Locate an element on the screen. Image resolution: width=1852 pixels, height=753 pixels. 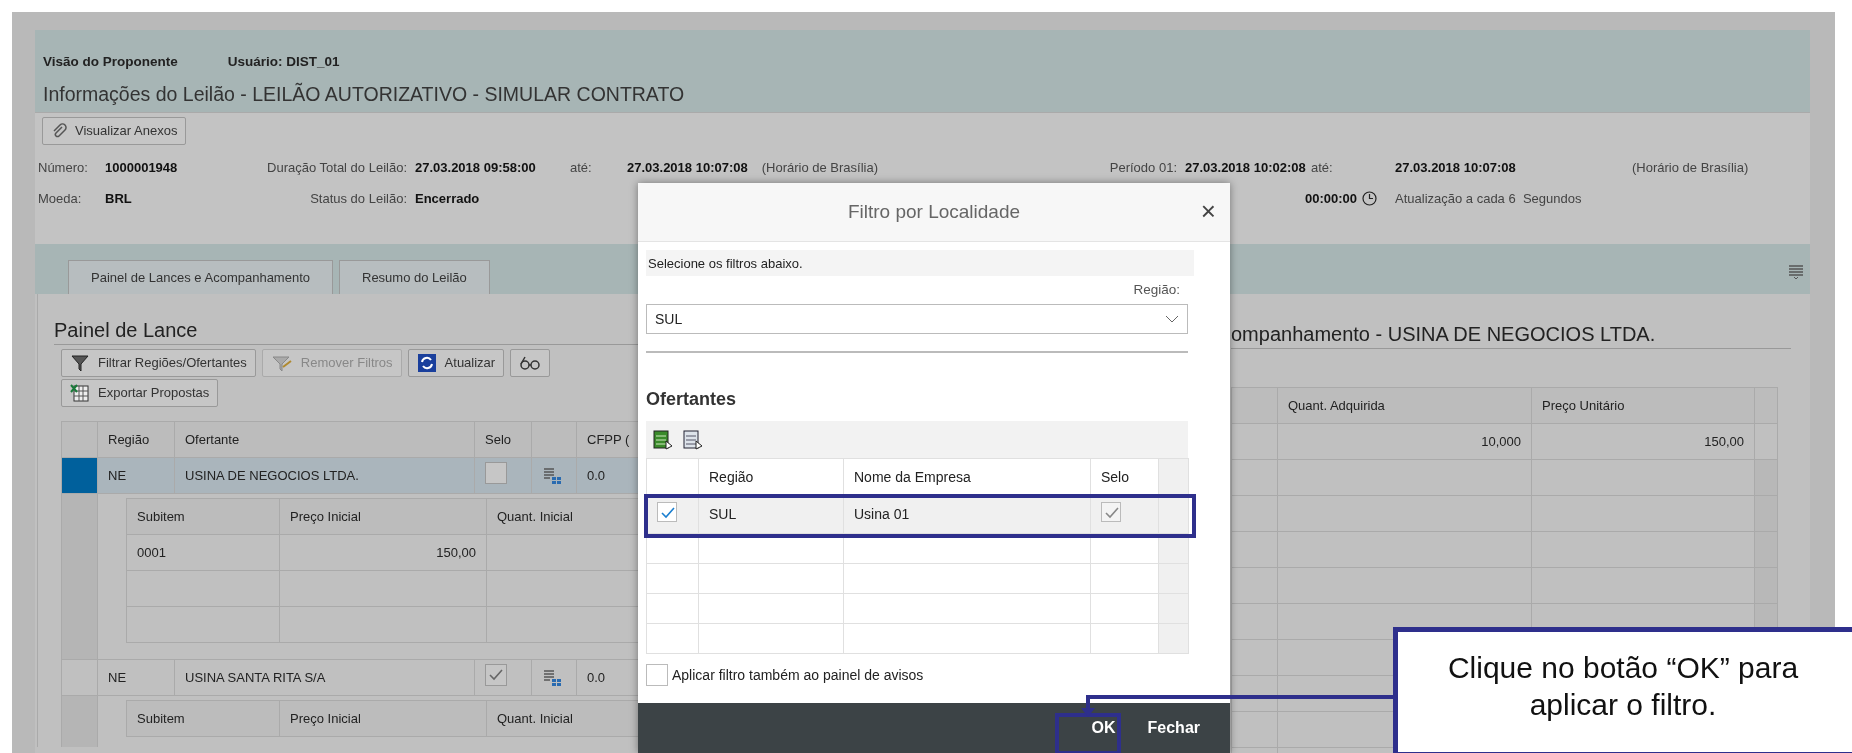
field-label: Período 01: is located at coordinates (1143, 168).